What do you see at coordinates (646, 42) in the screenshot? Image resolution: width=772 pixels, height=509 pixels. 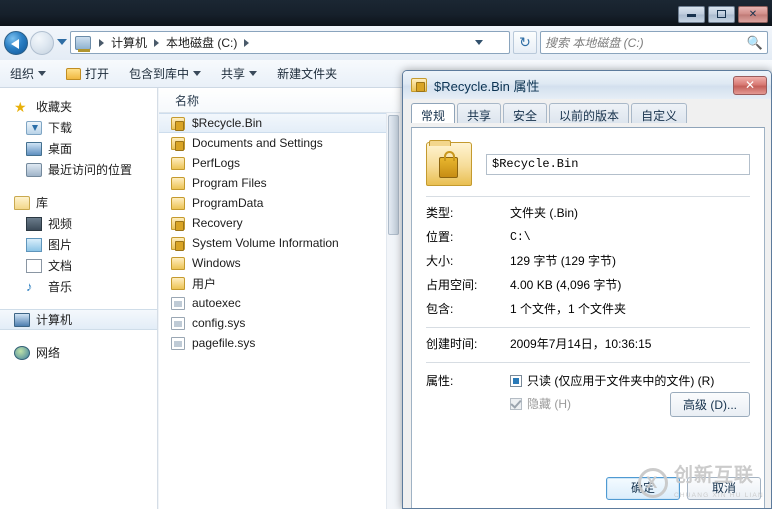 I see `search-input: 搜索 本地磁盘 (C:)` at bounding box center [646, 42].